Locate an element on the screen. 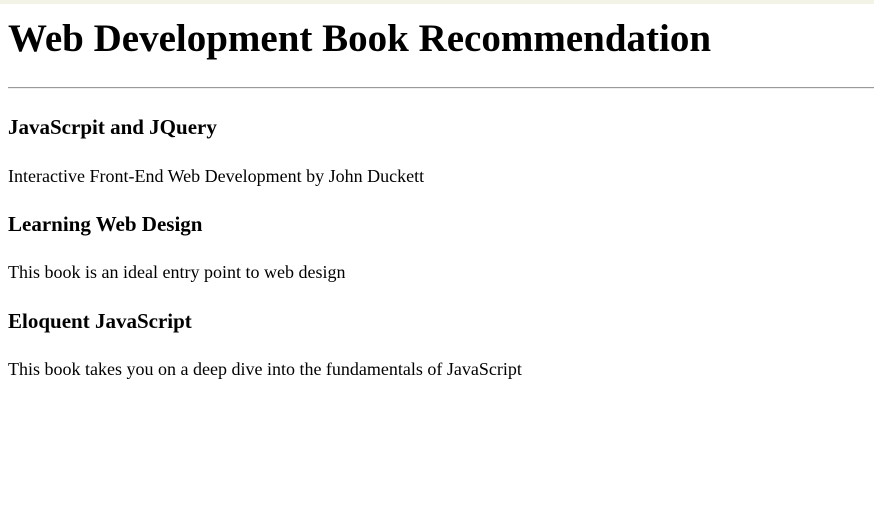 The height and width of the screenshot is (523, 874). page-title: Web Development Book Recommendation is located at coordinates (360, 38).